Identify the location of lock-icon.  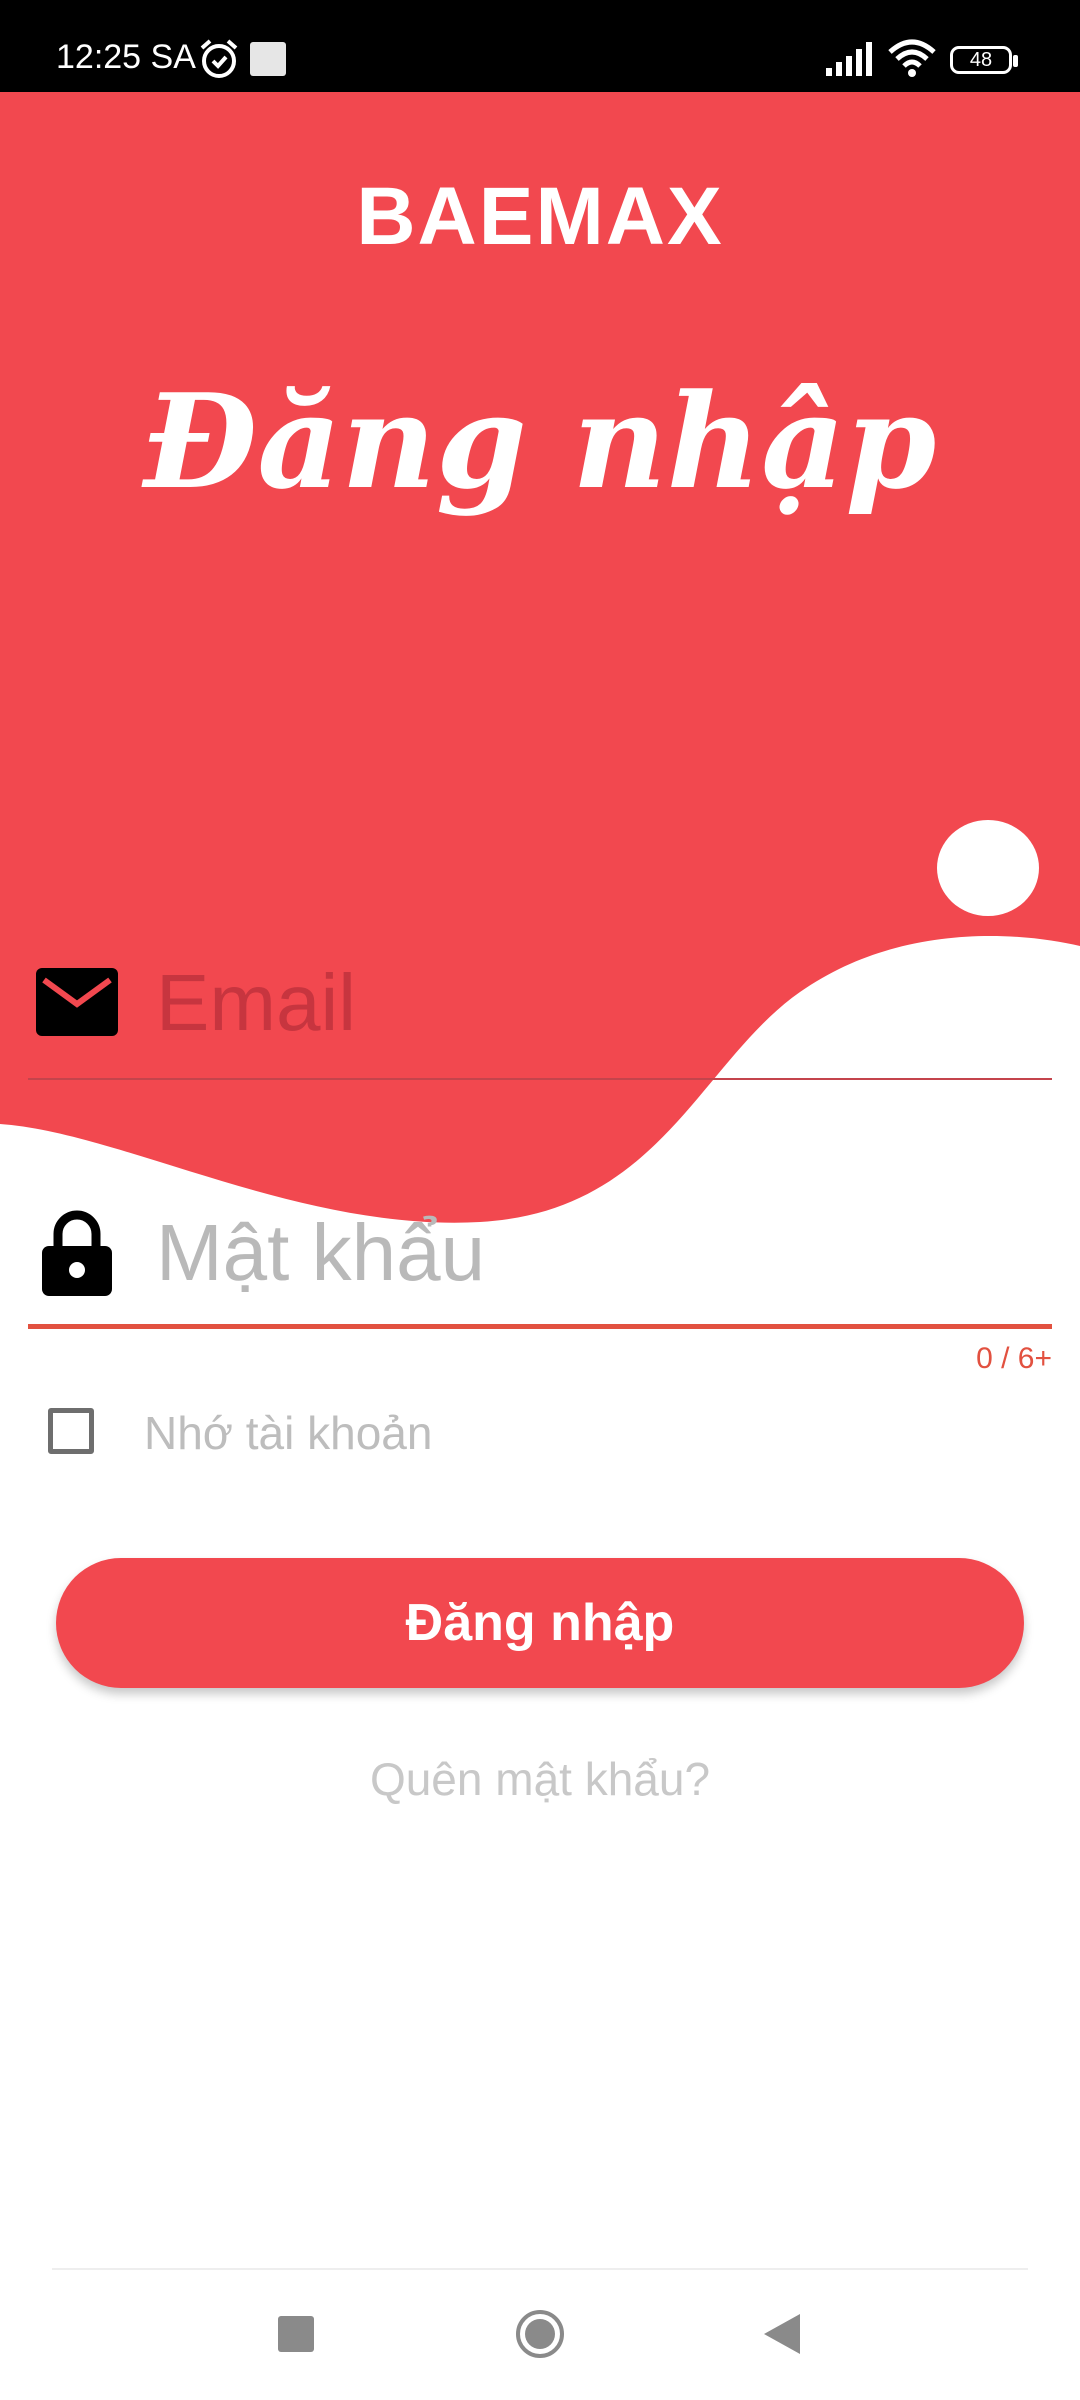
(77, 1253).